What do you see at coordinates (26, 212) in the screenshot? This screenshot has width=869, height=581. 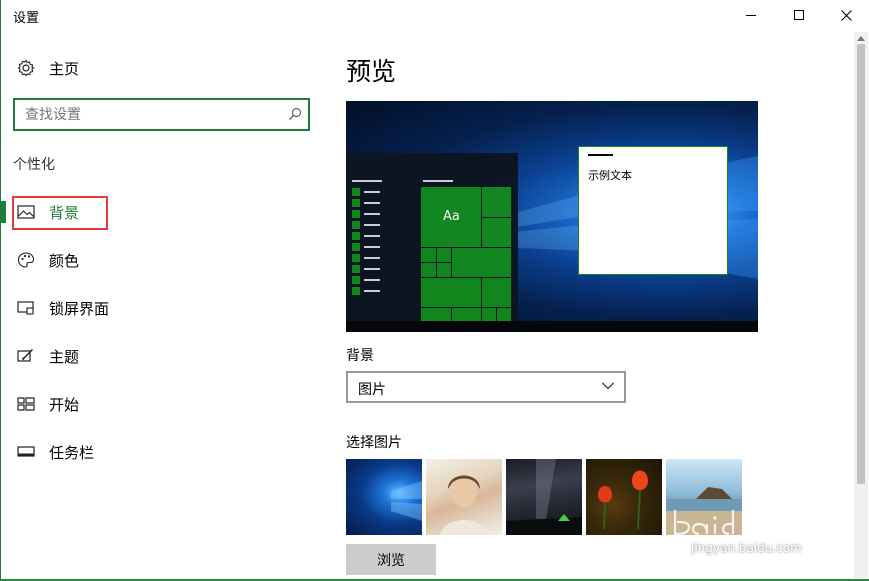 I see `picture-icon` at bounding box center [26, 212].